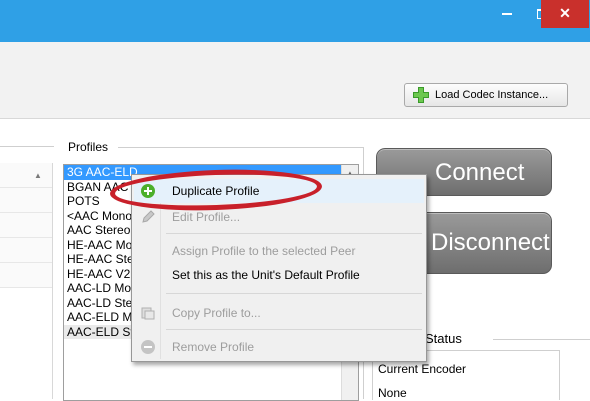 The height and width of the screenshot is (401, 590). Describe the element at coordinates (88, 147) in the screenshot. I see `profiles-group-label: Profiles` at that location.